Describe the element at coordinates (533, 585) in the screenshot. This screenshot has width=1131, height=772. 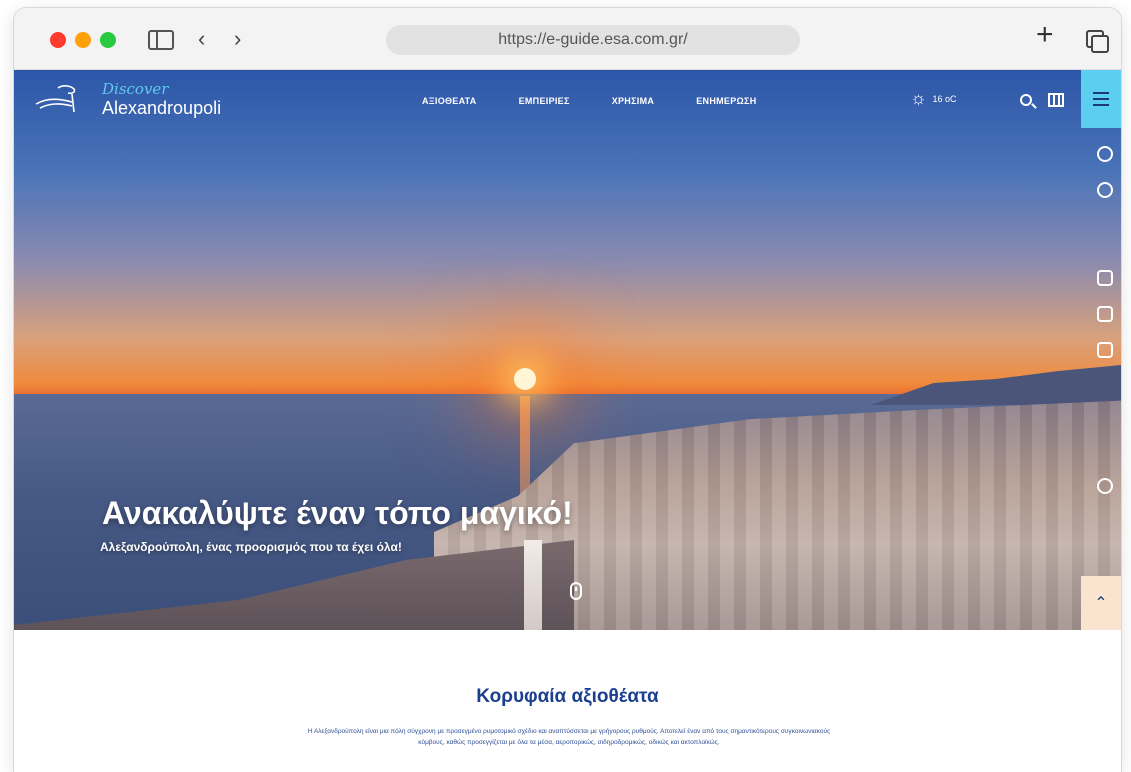
I see `lighthouse` at that location.